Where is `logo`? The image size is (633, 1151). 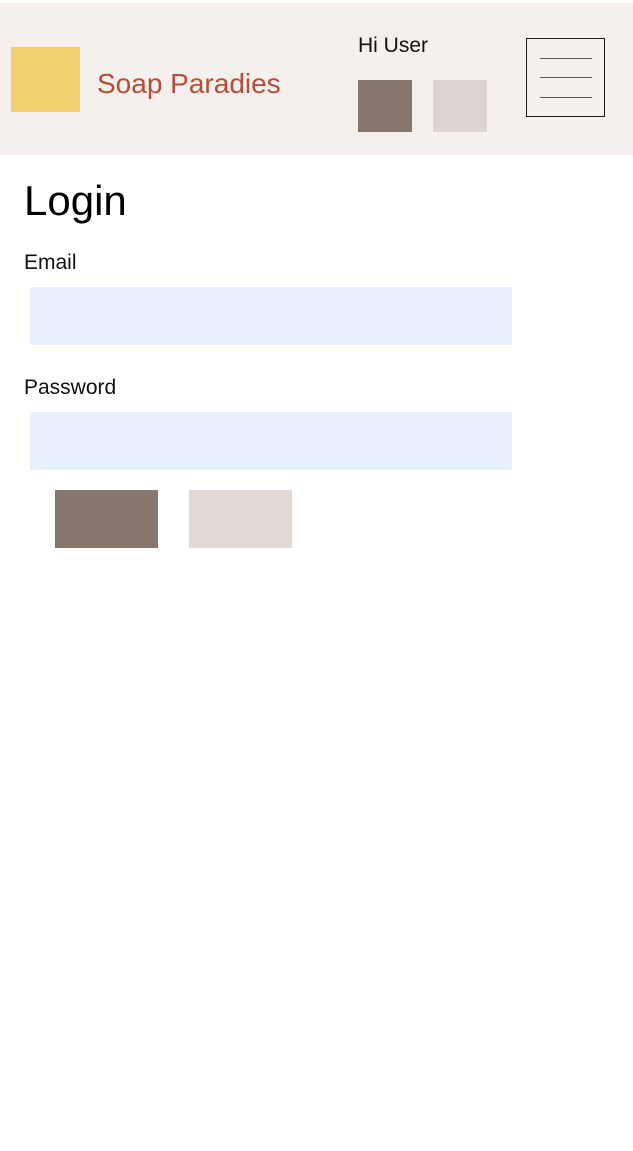 logo is located at coordinates (45, 79).